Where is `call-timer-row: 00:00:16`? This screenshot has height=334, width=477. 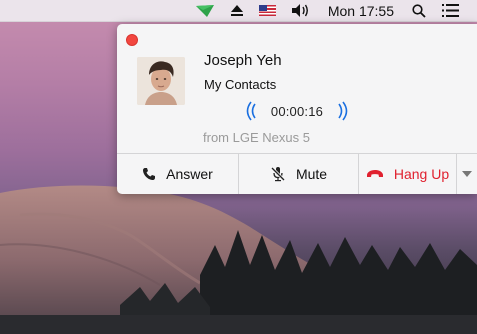 call-timer-row: 00:00:16 is located at coordinates (297, 111).